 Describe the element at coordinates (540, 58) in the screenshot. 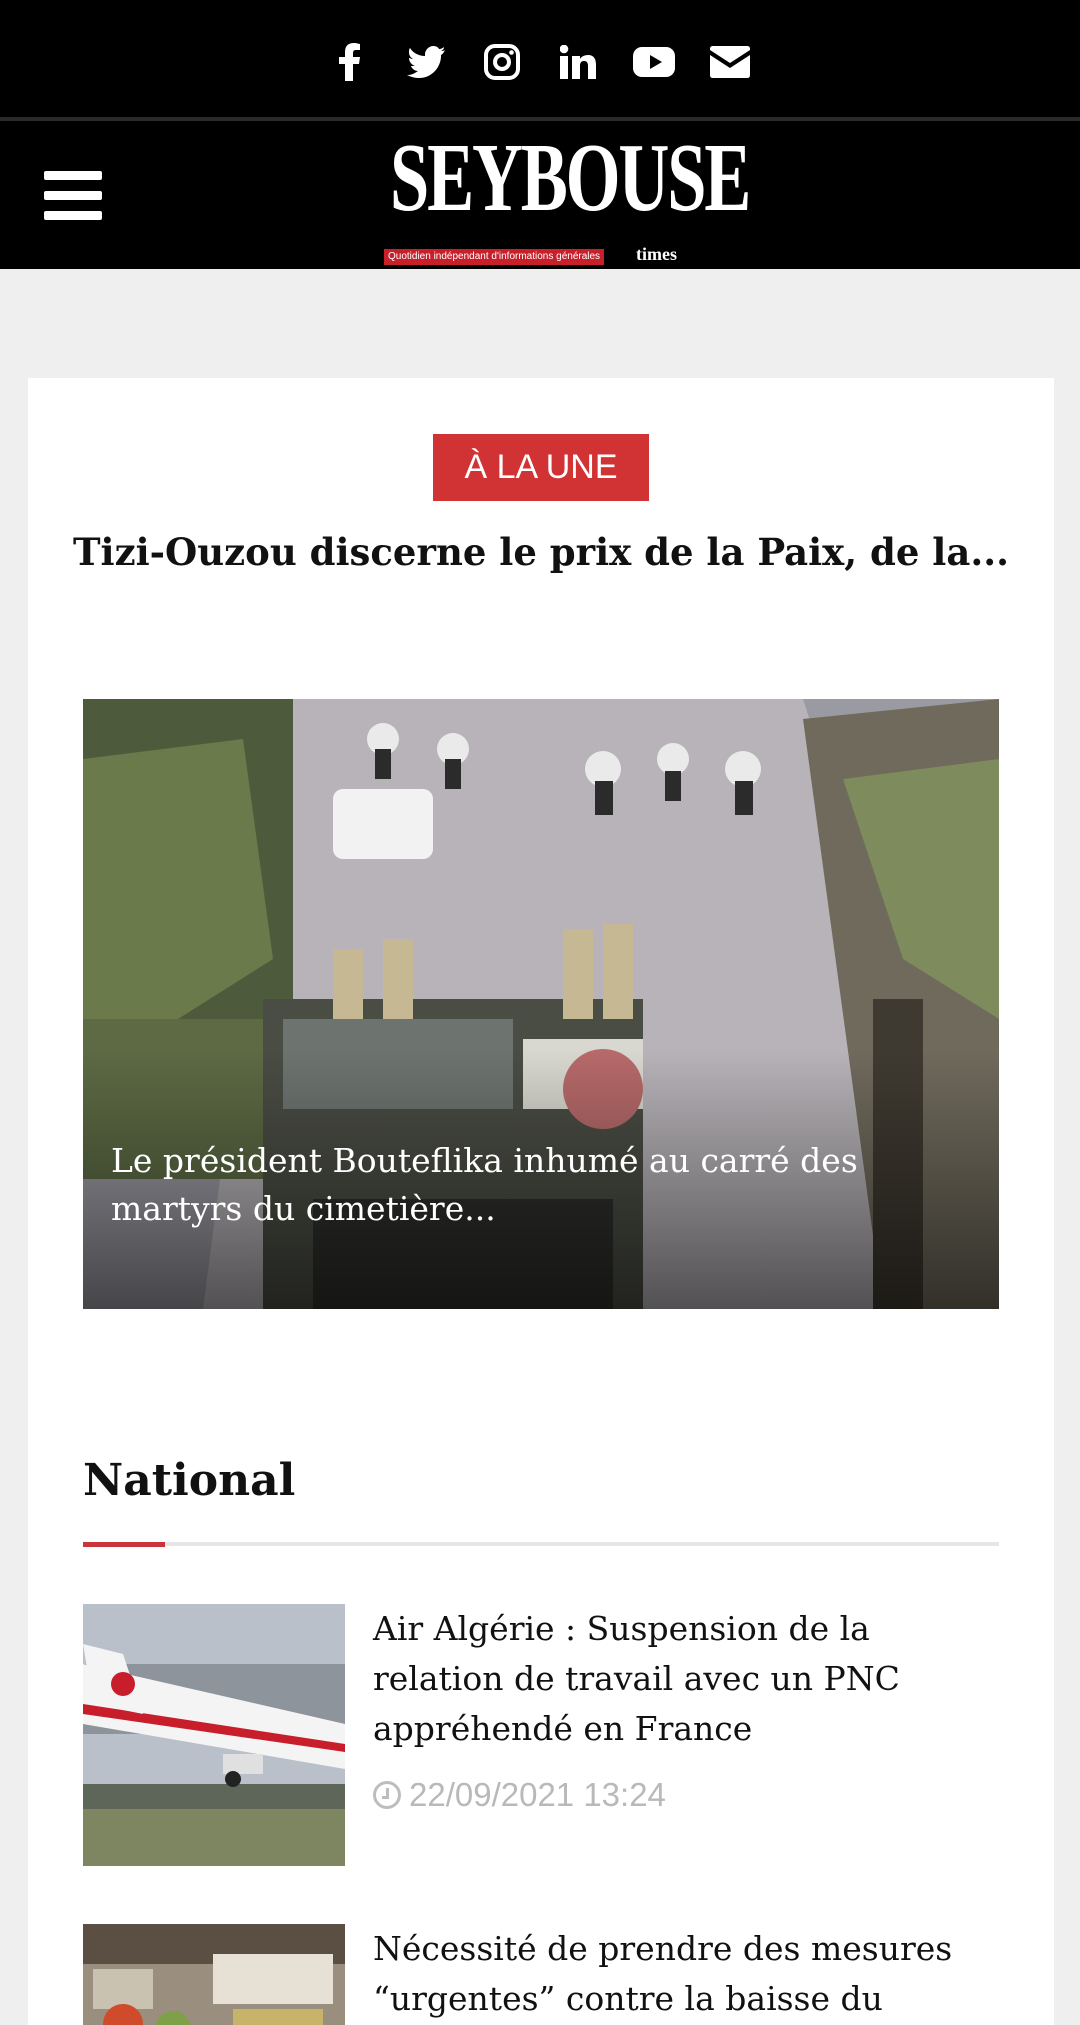

I see `social-bar` at that location.